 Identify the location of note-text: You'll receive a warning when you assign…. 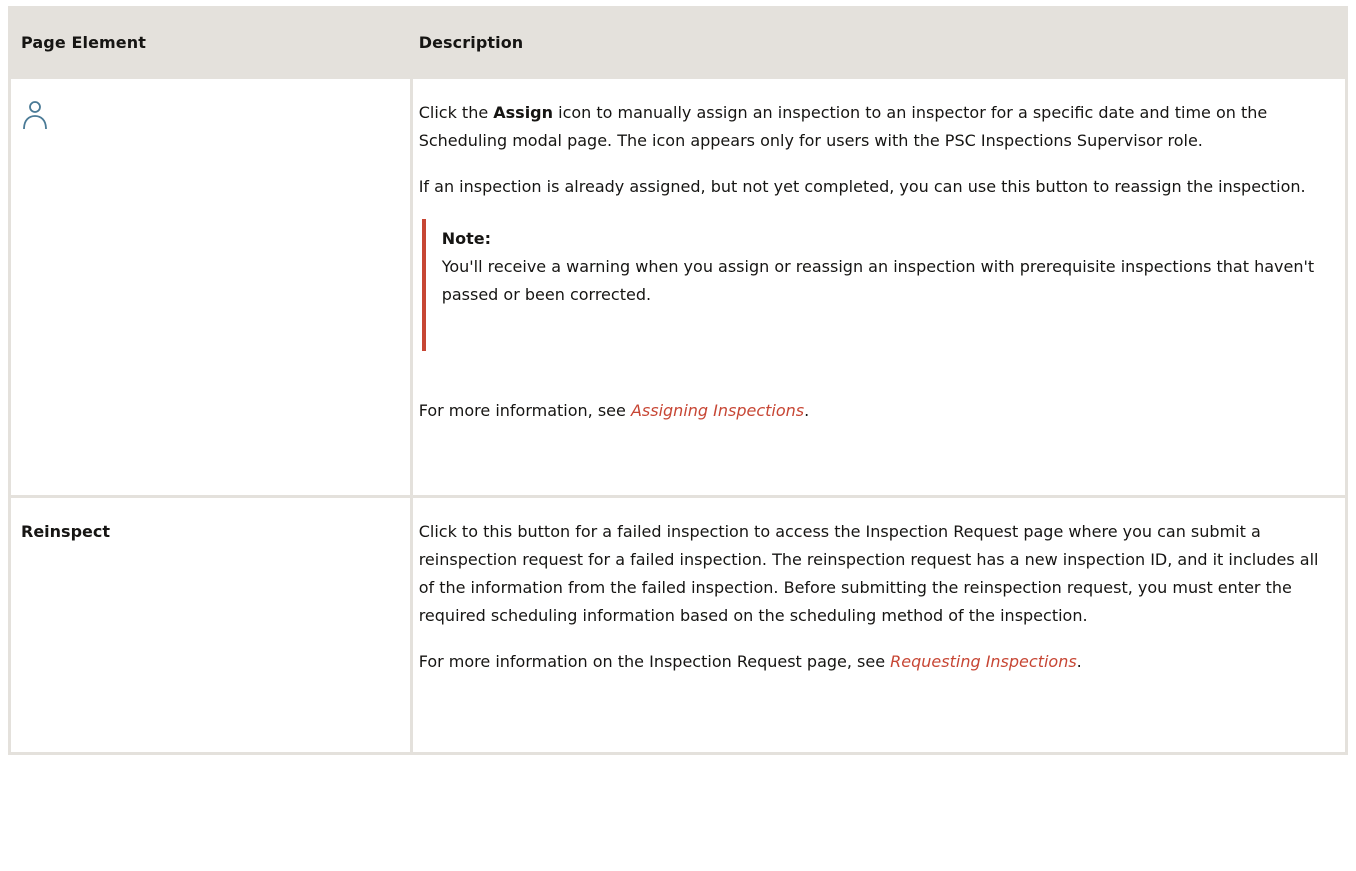
(878, 280).